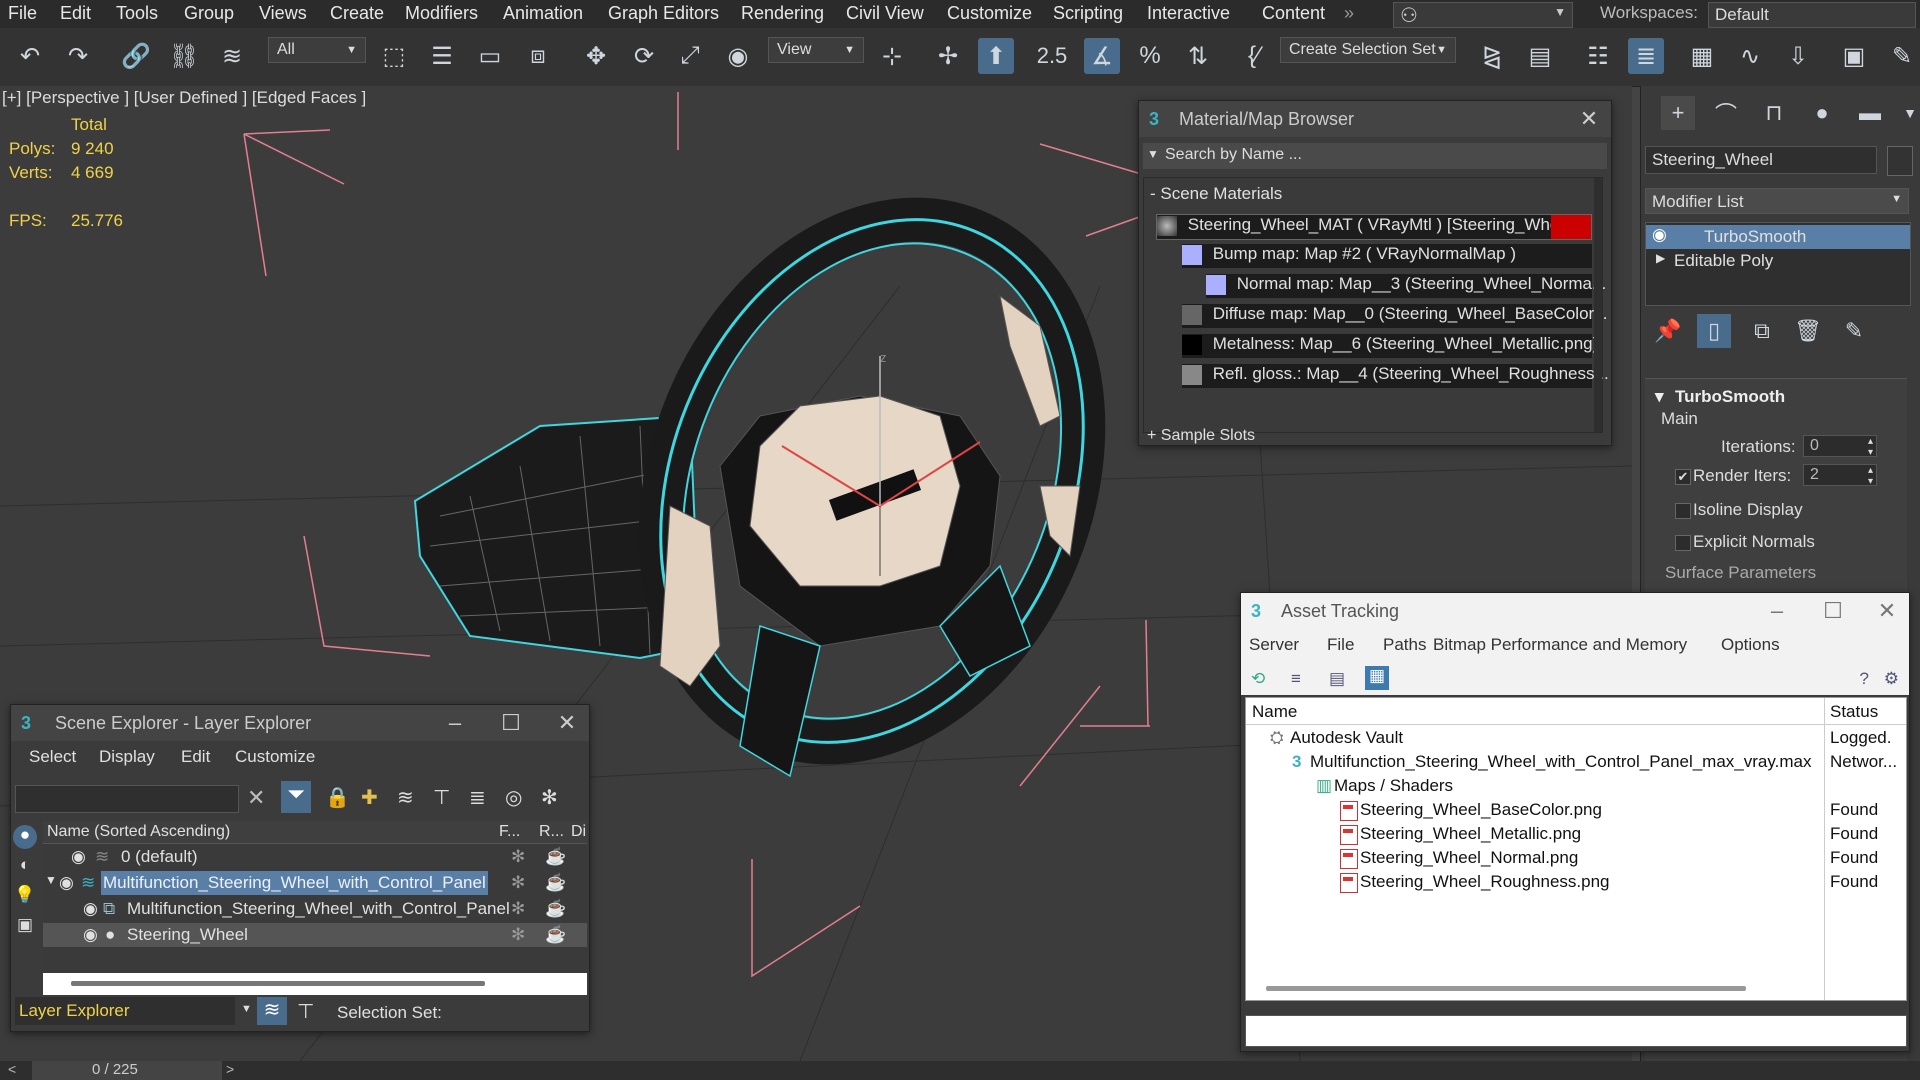 Image resolution: width=1920 pixels, height=1080 pixels. What do you see at coordinates (1337, 679) in the screenshot?
I see `detail-view-icon: ▤` at bounding box center [1337, 679].